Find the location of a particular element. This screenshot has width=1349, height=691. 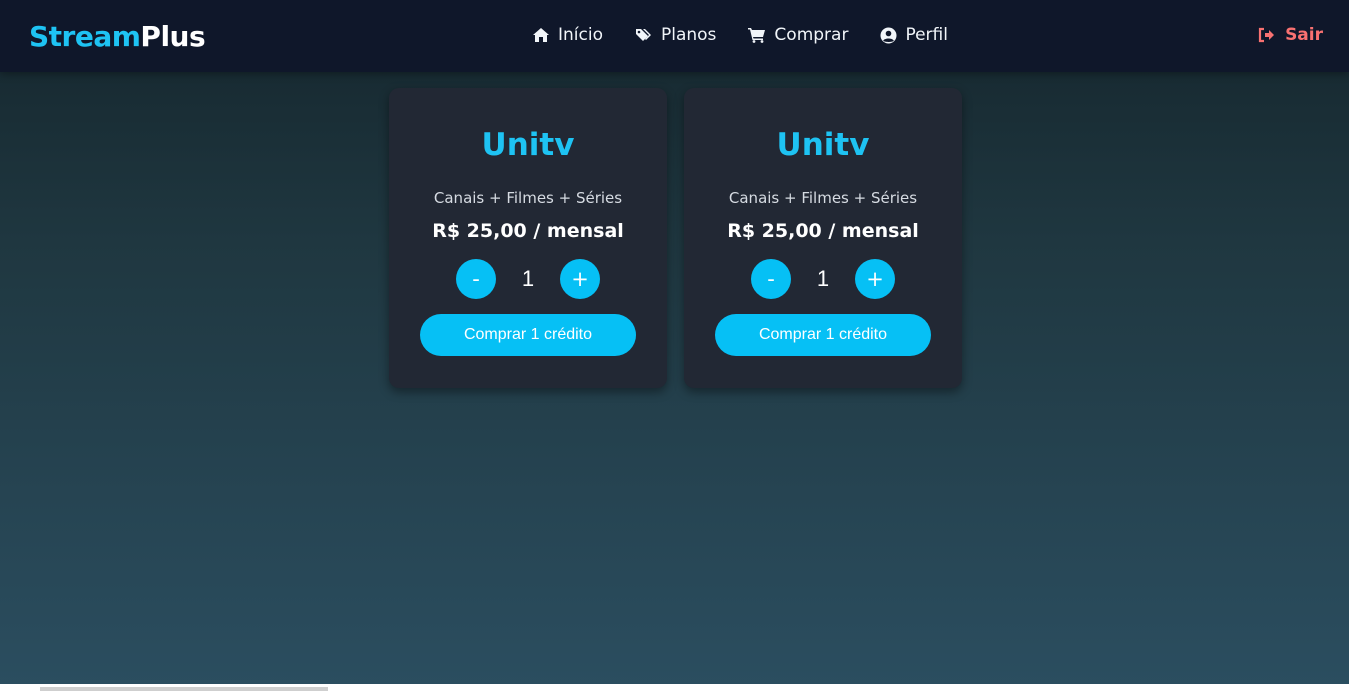

logo-part-plus: Plus is located at coordinates (173, 36).